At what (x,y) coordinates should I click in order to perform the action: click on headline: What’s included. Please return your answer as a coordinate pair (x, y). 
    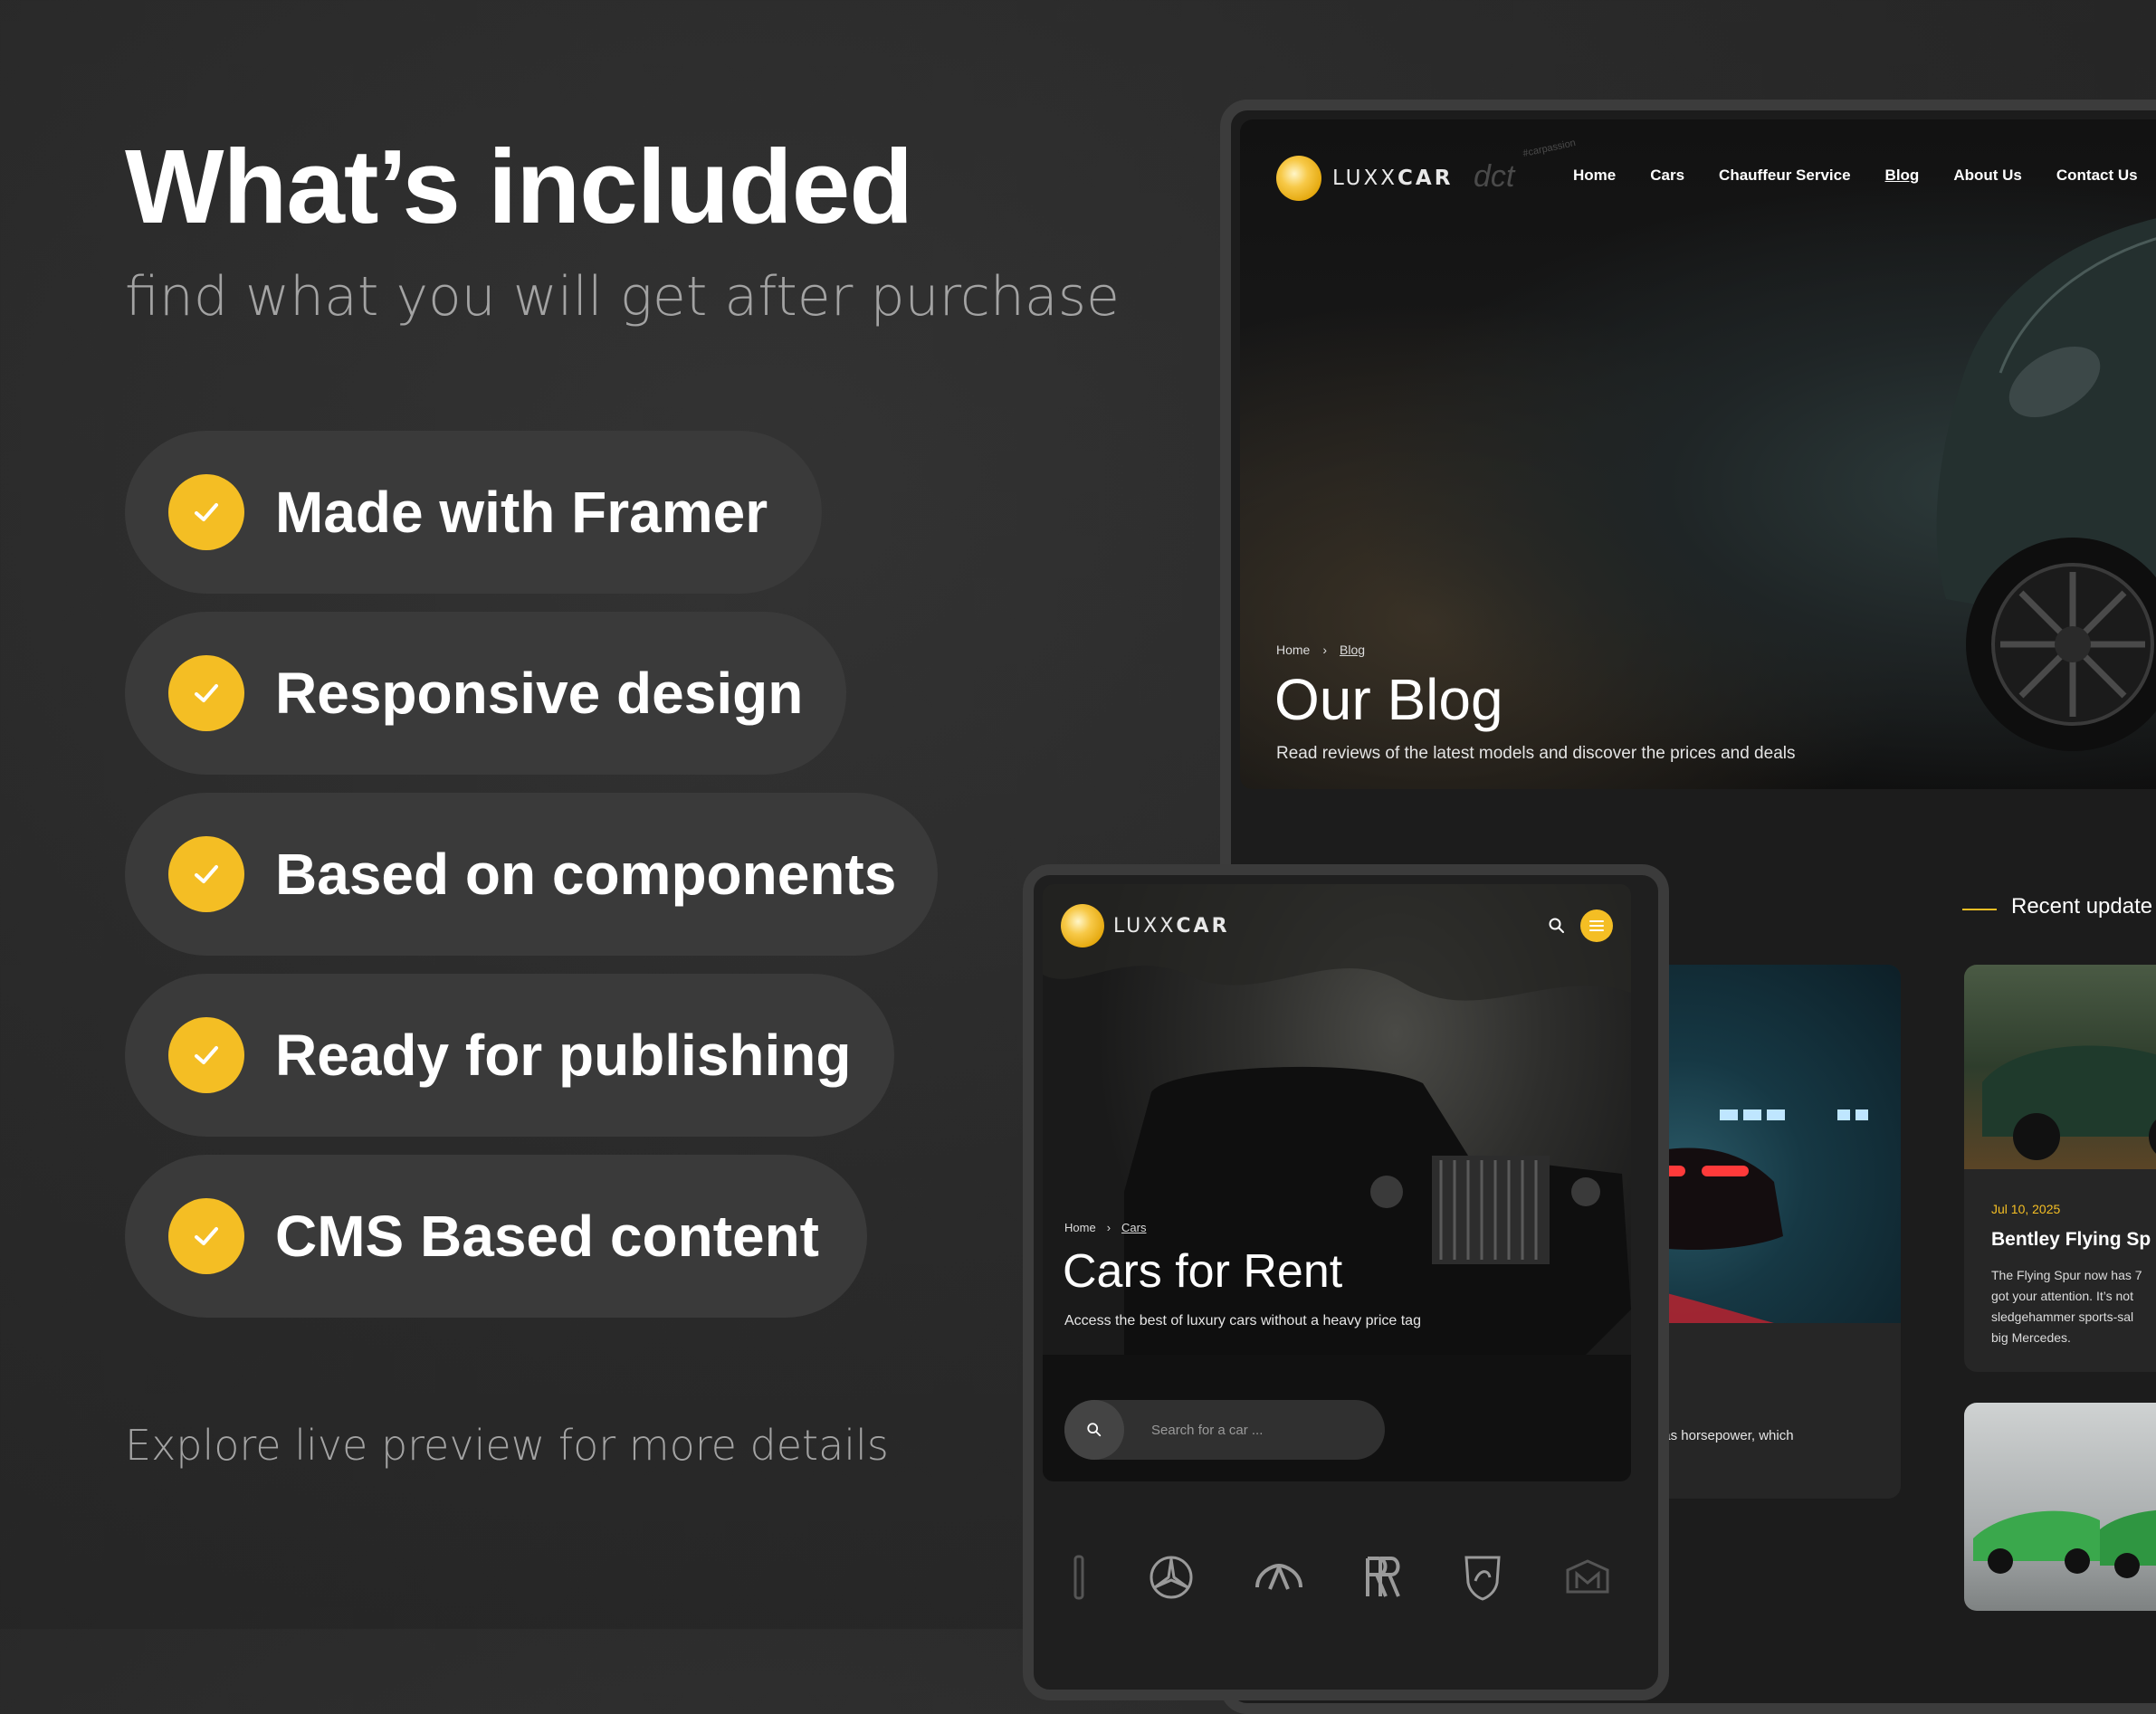
    Looking at the image, I should click on (519, 186).